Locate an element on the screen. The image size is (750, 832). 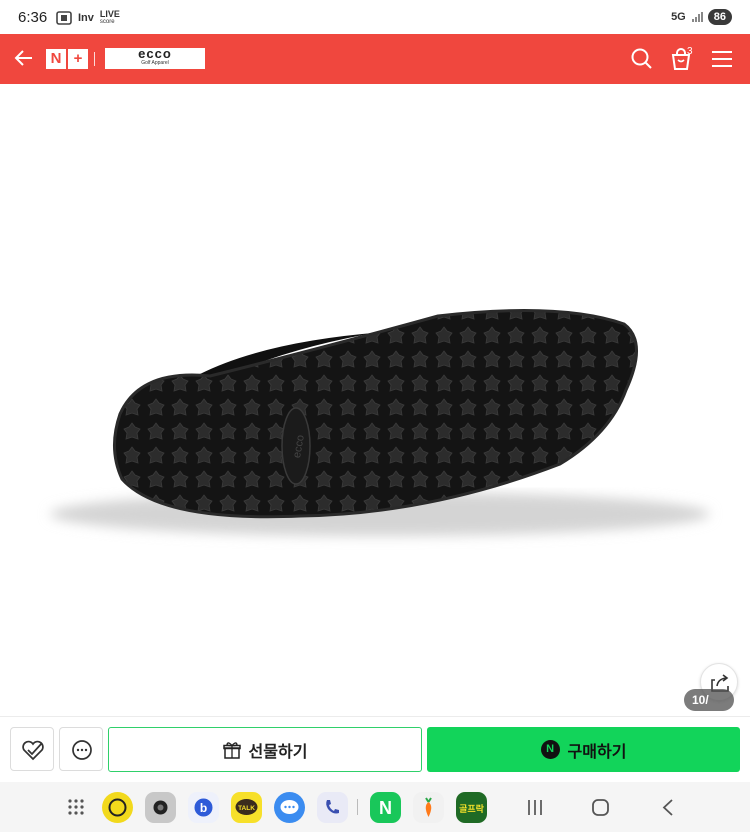
battery-indicator: 86 is located at coordinates (719, 17).